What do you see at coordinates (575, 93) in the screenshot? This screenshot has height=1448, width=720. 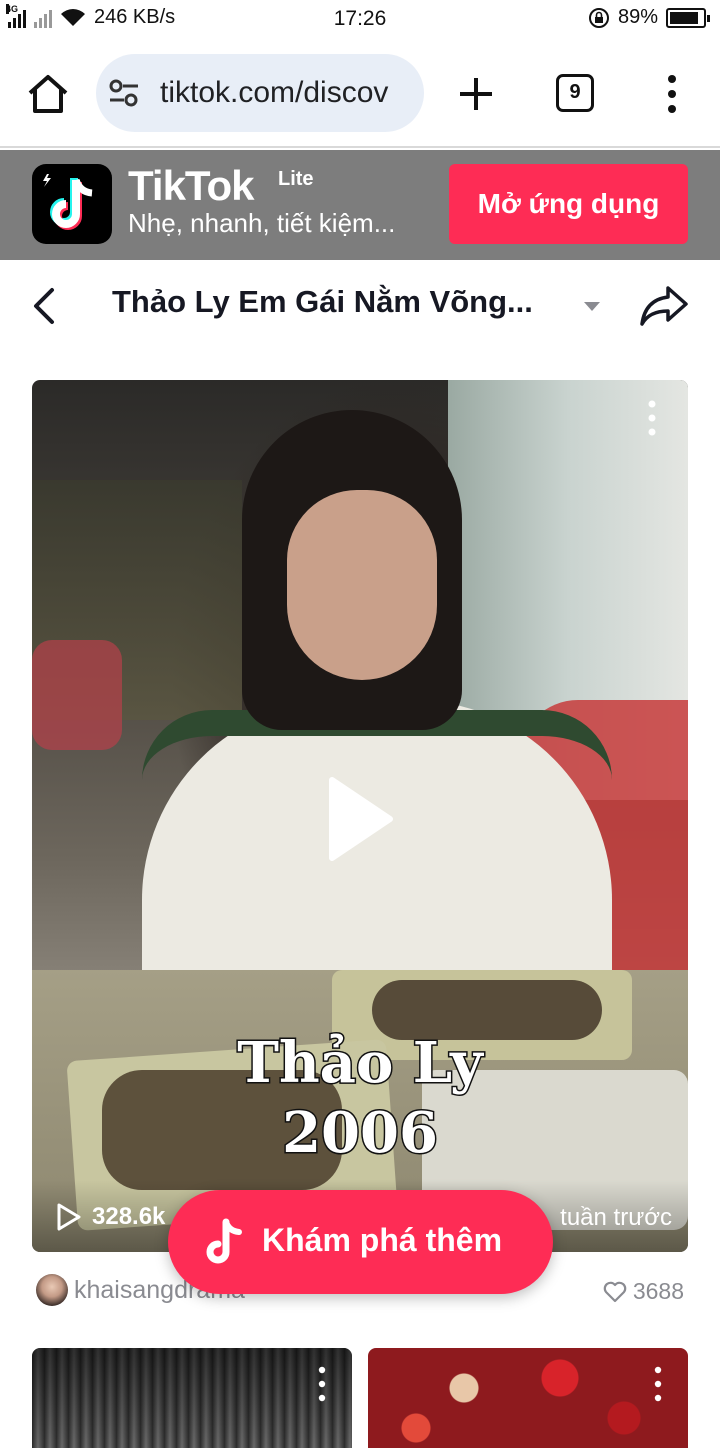 I see `tabs-button: 9` at bounding box center [575, 93].